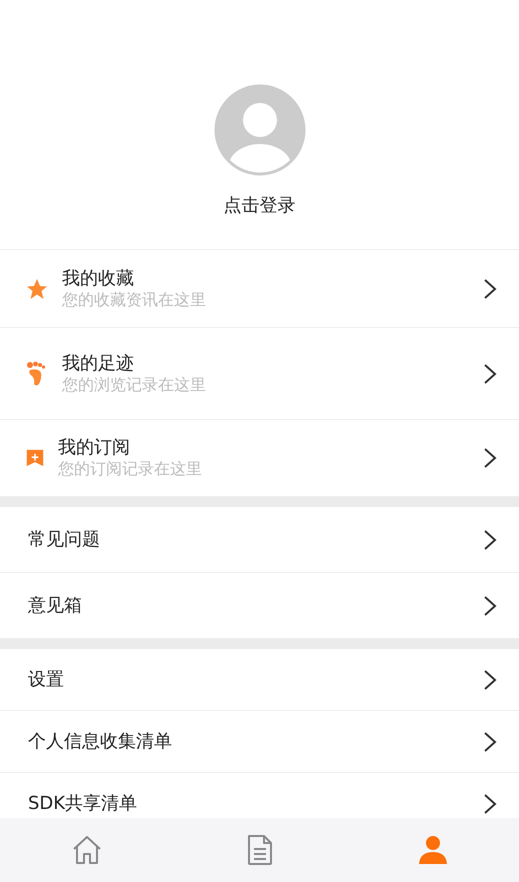  What do you see at coordinates (134, 384) in the screenshot?
I see `feature-subtitle: 您的浏览记录在这里` at bounding box center [134, 384].